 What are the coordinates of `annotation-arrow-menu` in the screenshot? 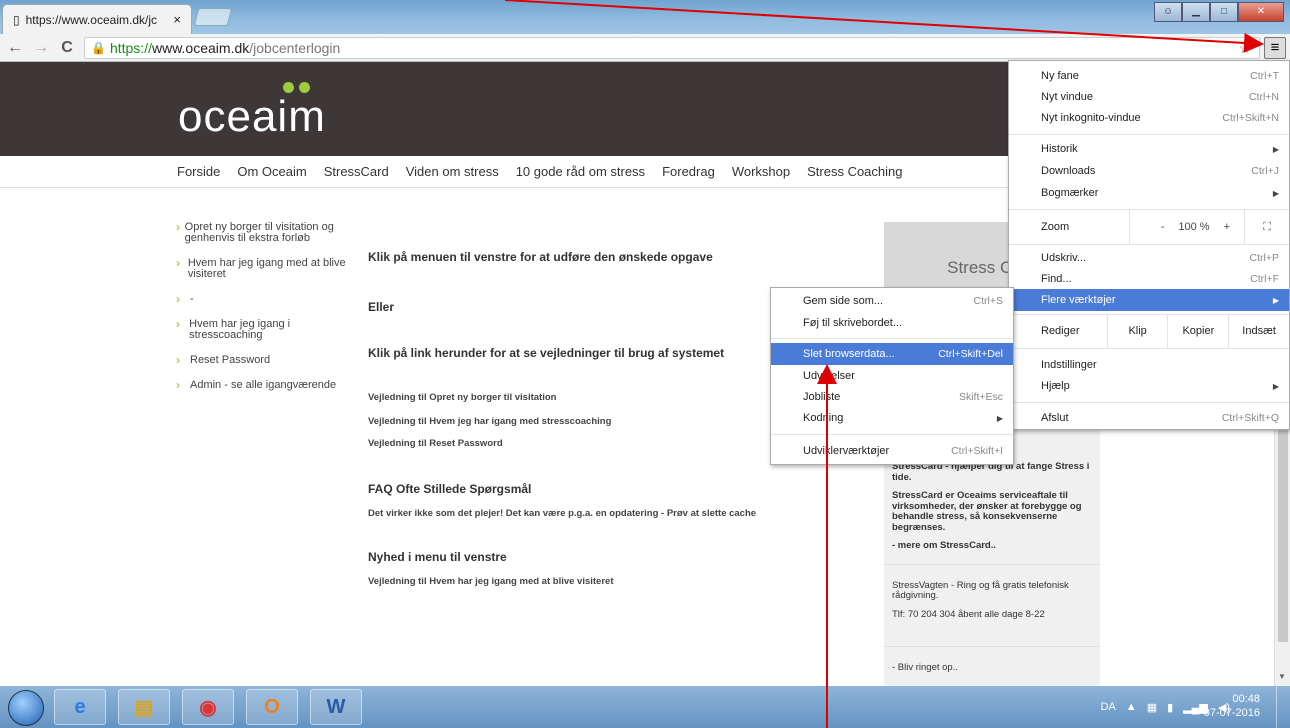 It's located at (884, 26).